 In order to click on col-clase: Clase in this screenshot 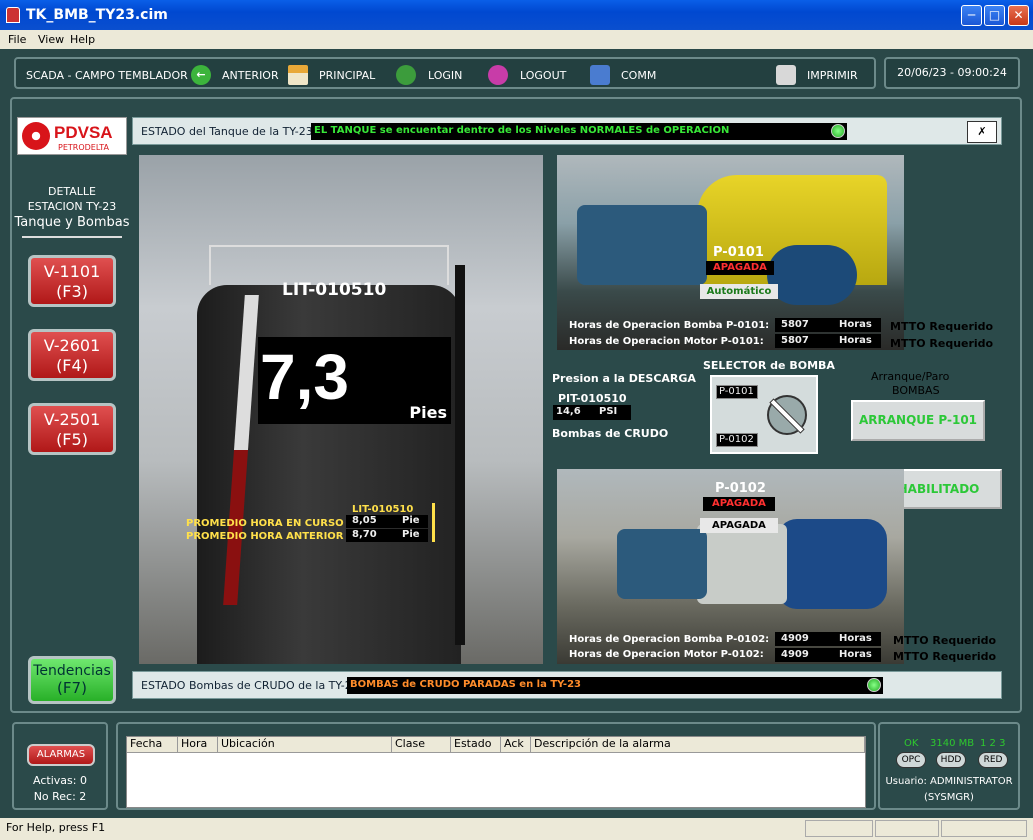, I will do `click(421, 744)`.